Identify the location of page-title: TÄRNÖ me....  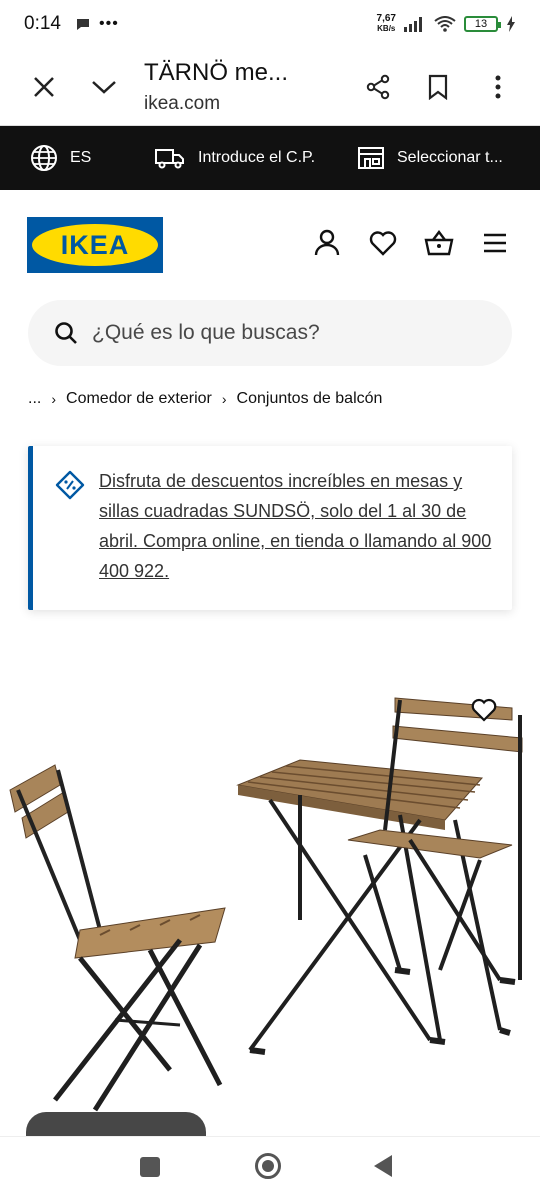
(216, 72).